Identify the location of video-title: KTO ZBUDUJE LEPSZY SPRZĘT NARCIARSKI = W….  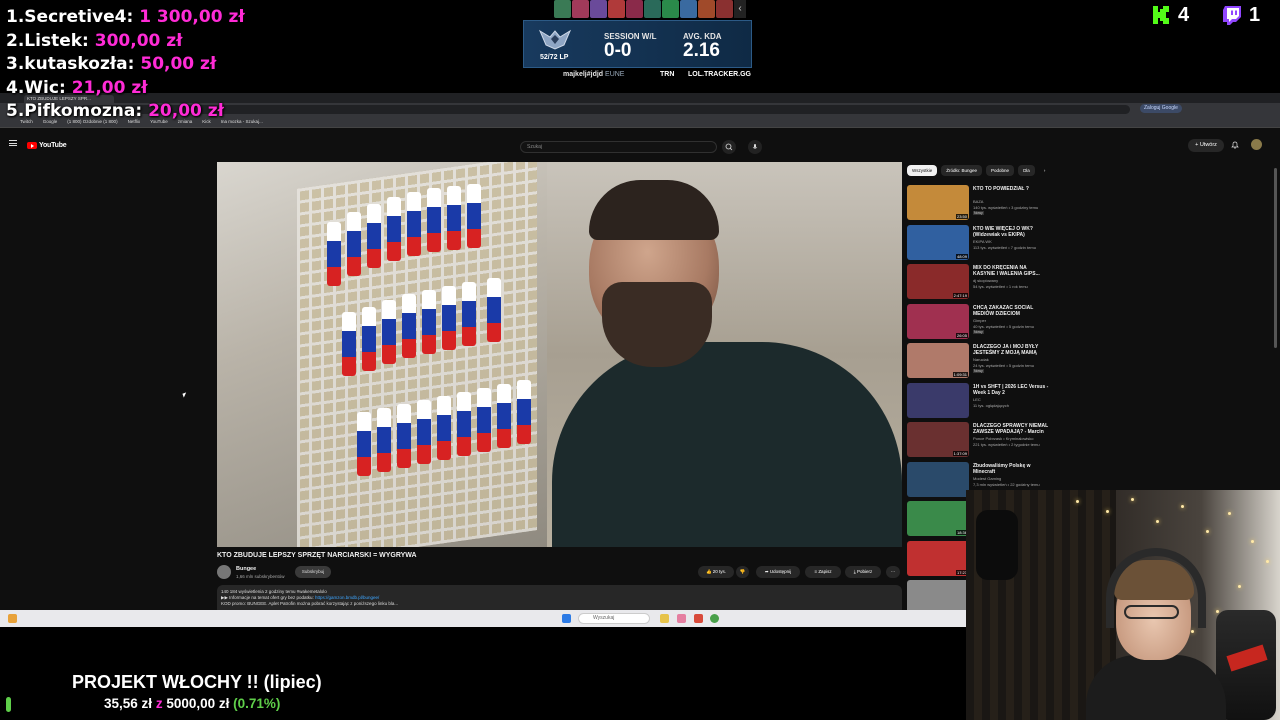
(317, 555).